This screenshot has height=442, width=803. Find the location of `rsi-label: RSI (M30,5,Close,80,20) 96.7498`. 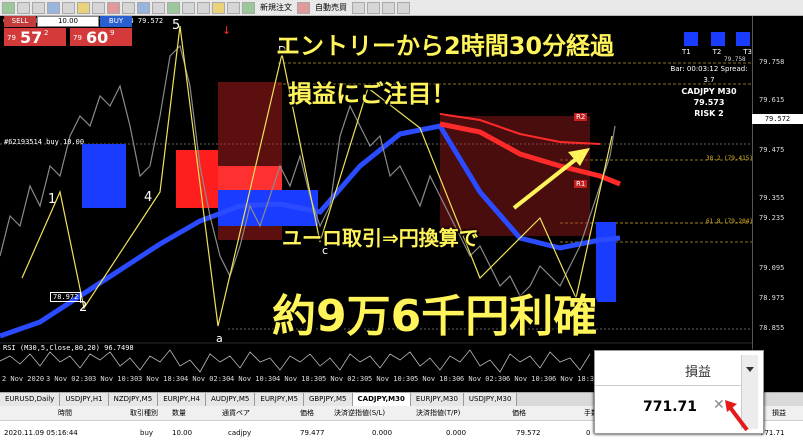

rsi-label: RSI (M30,5,Close,80,20) 96.7498 is located at coordinates (68, 348).